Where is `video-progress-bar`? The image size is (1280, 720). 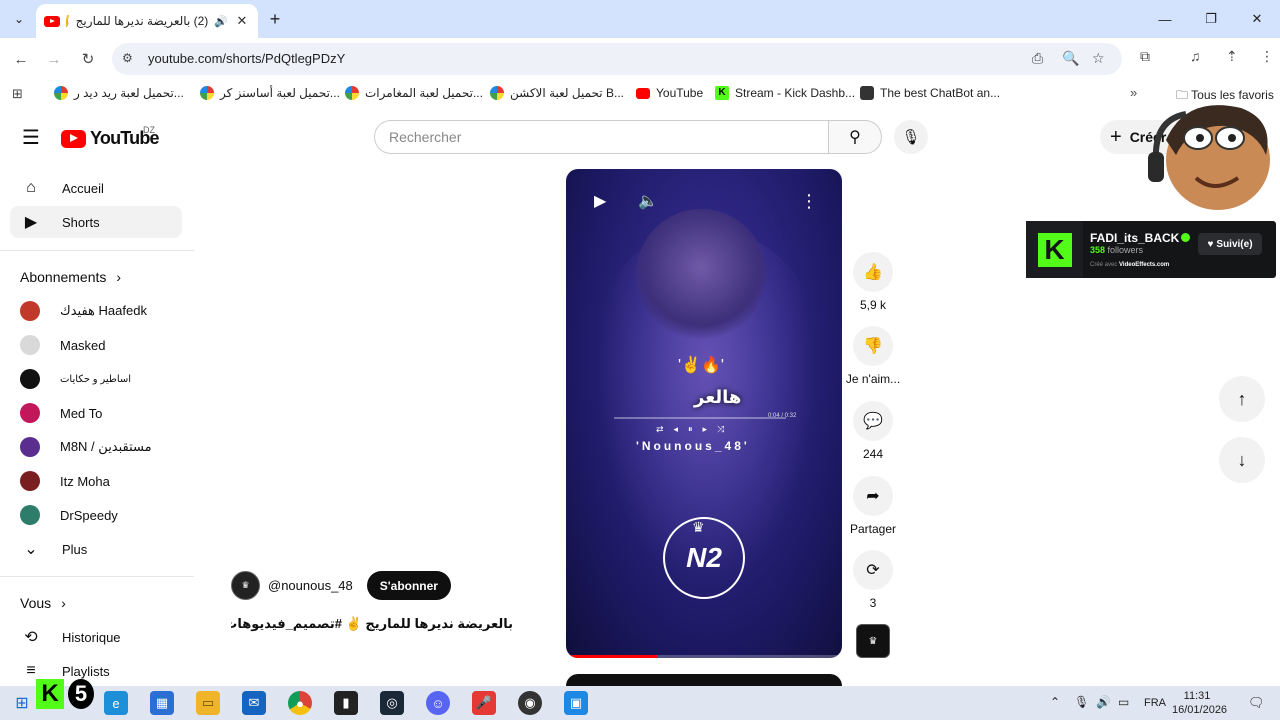
video-progress-bar is located at coordinates (704, 656).